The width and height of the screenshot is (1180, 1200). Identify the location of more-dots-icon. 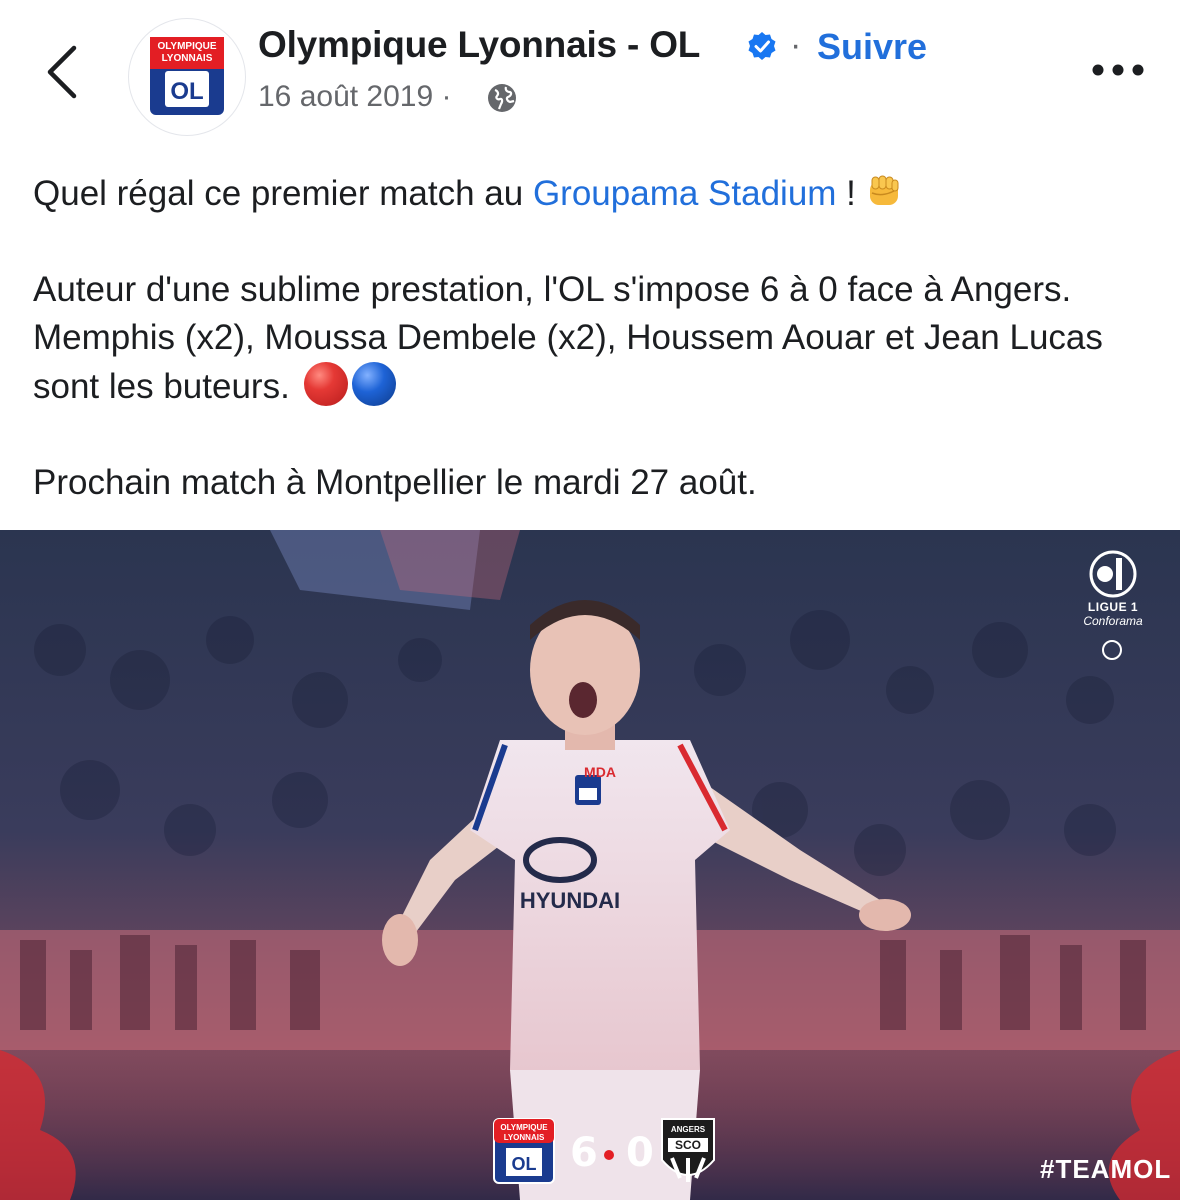
(1118, 70).